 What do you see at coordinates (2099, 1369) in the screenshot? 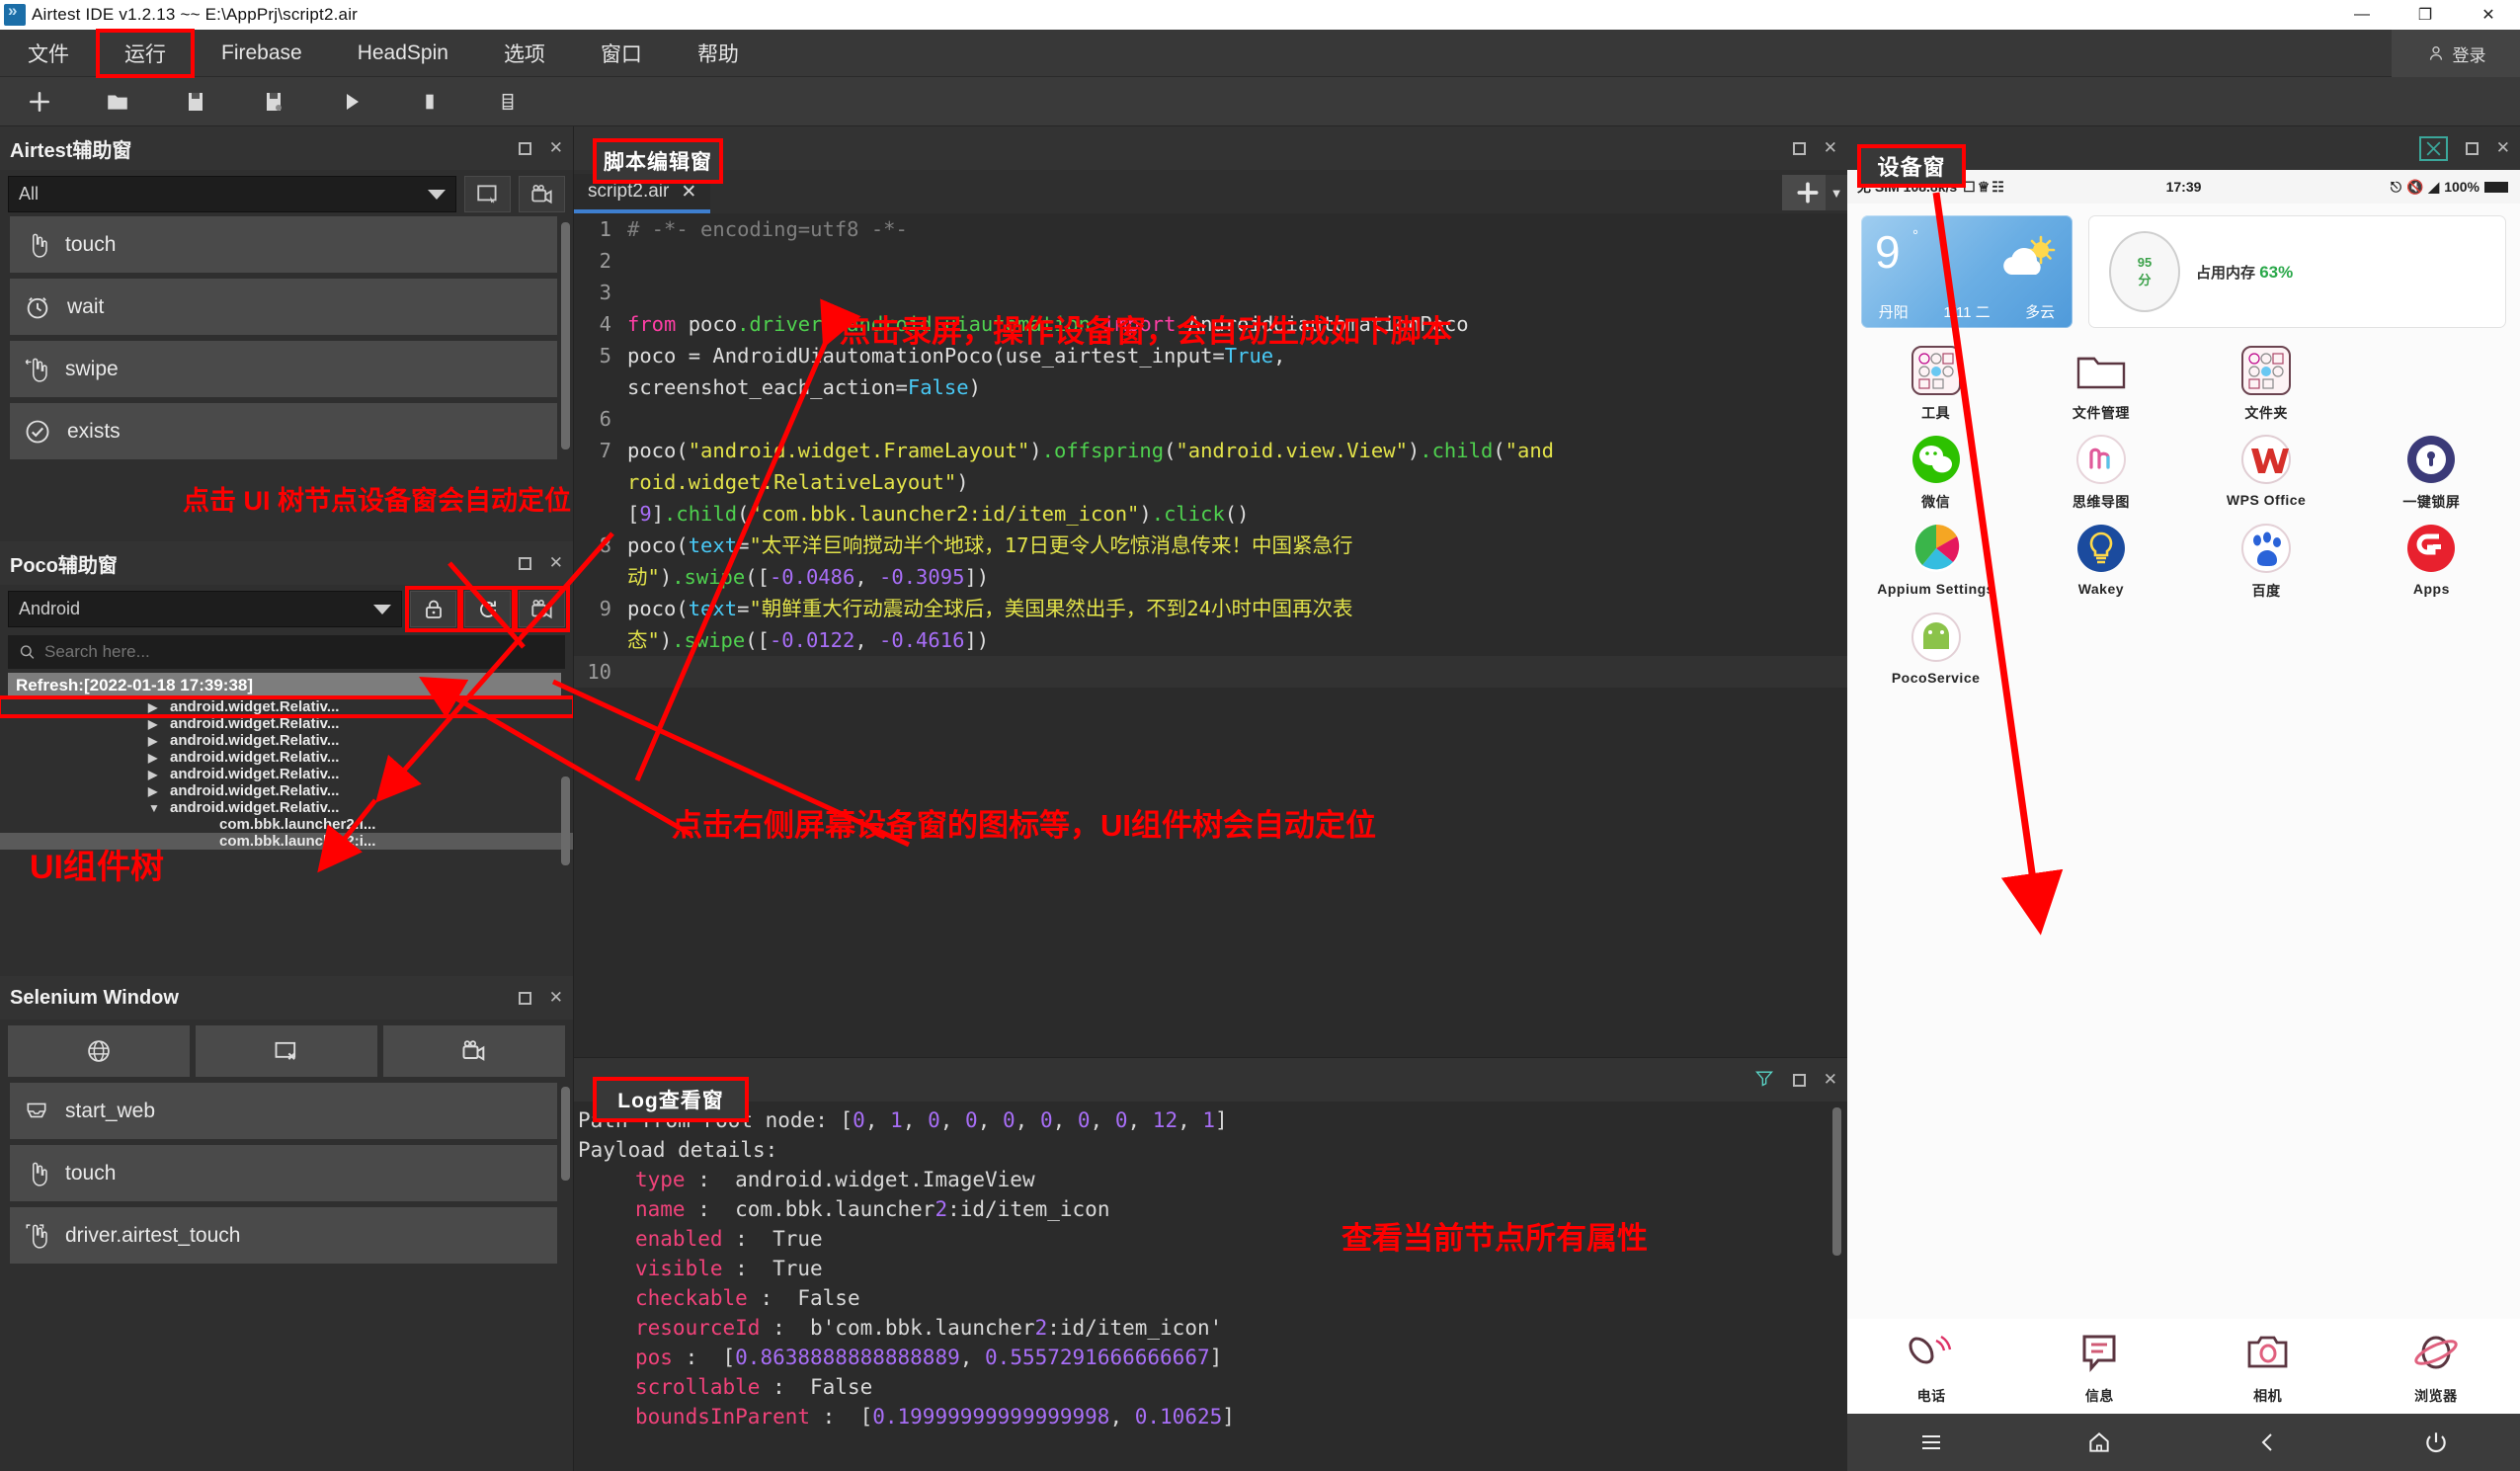
I see `dock-icon-cell: 信息` at bounding box center [2099, 1369].